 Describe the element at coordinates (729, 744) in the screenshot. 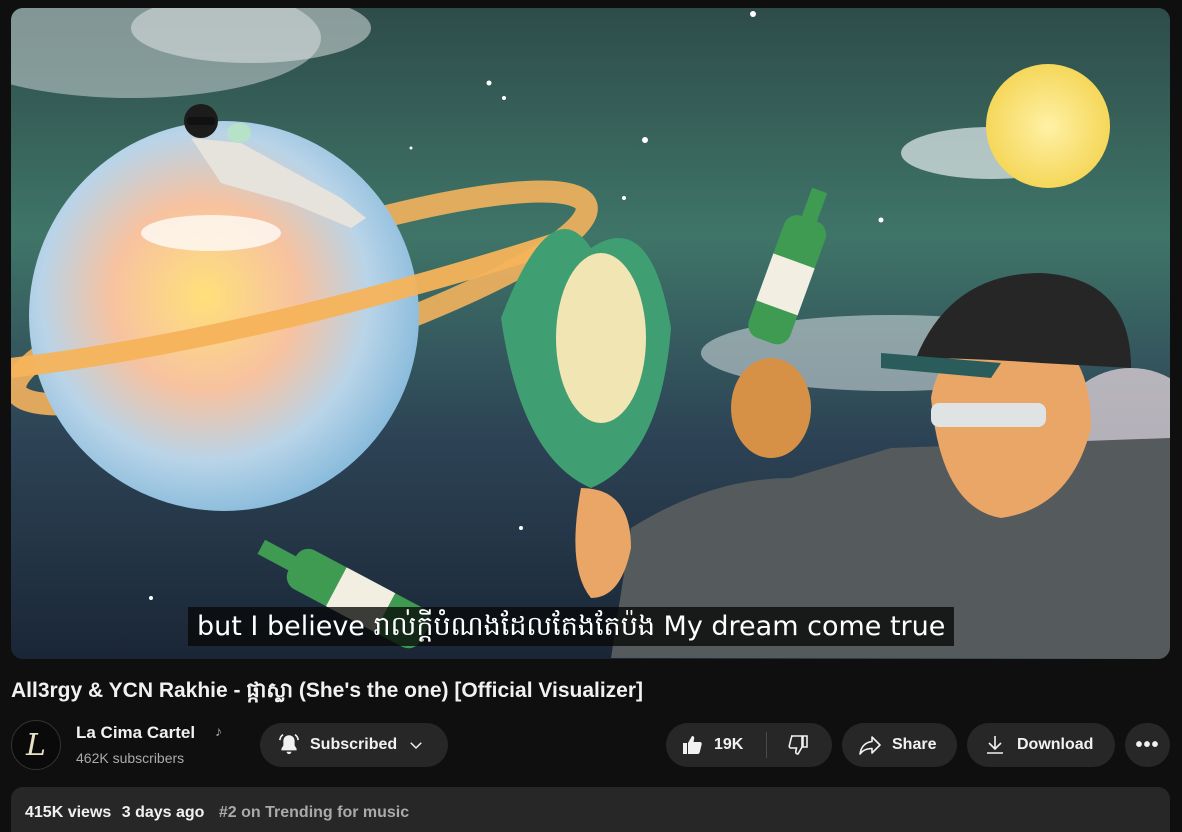

I see `like-count: 19K` at that location.